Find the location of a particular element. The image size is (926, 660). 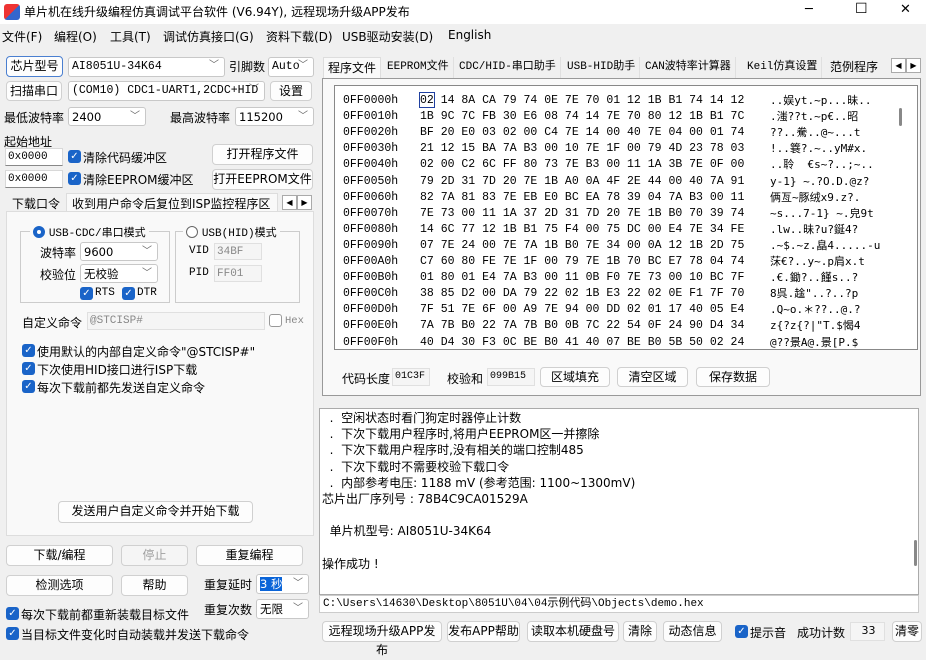

use-hid-checkbox: ✓ is located at coordinates (28, 368).